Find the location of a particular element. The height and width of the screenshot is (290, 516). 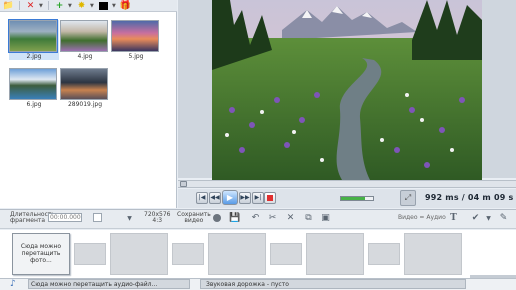

text-icon: T is located at coordinates (453, 218).